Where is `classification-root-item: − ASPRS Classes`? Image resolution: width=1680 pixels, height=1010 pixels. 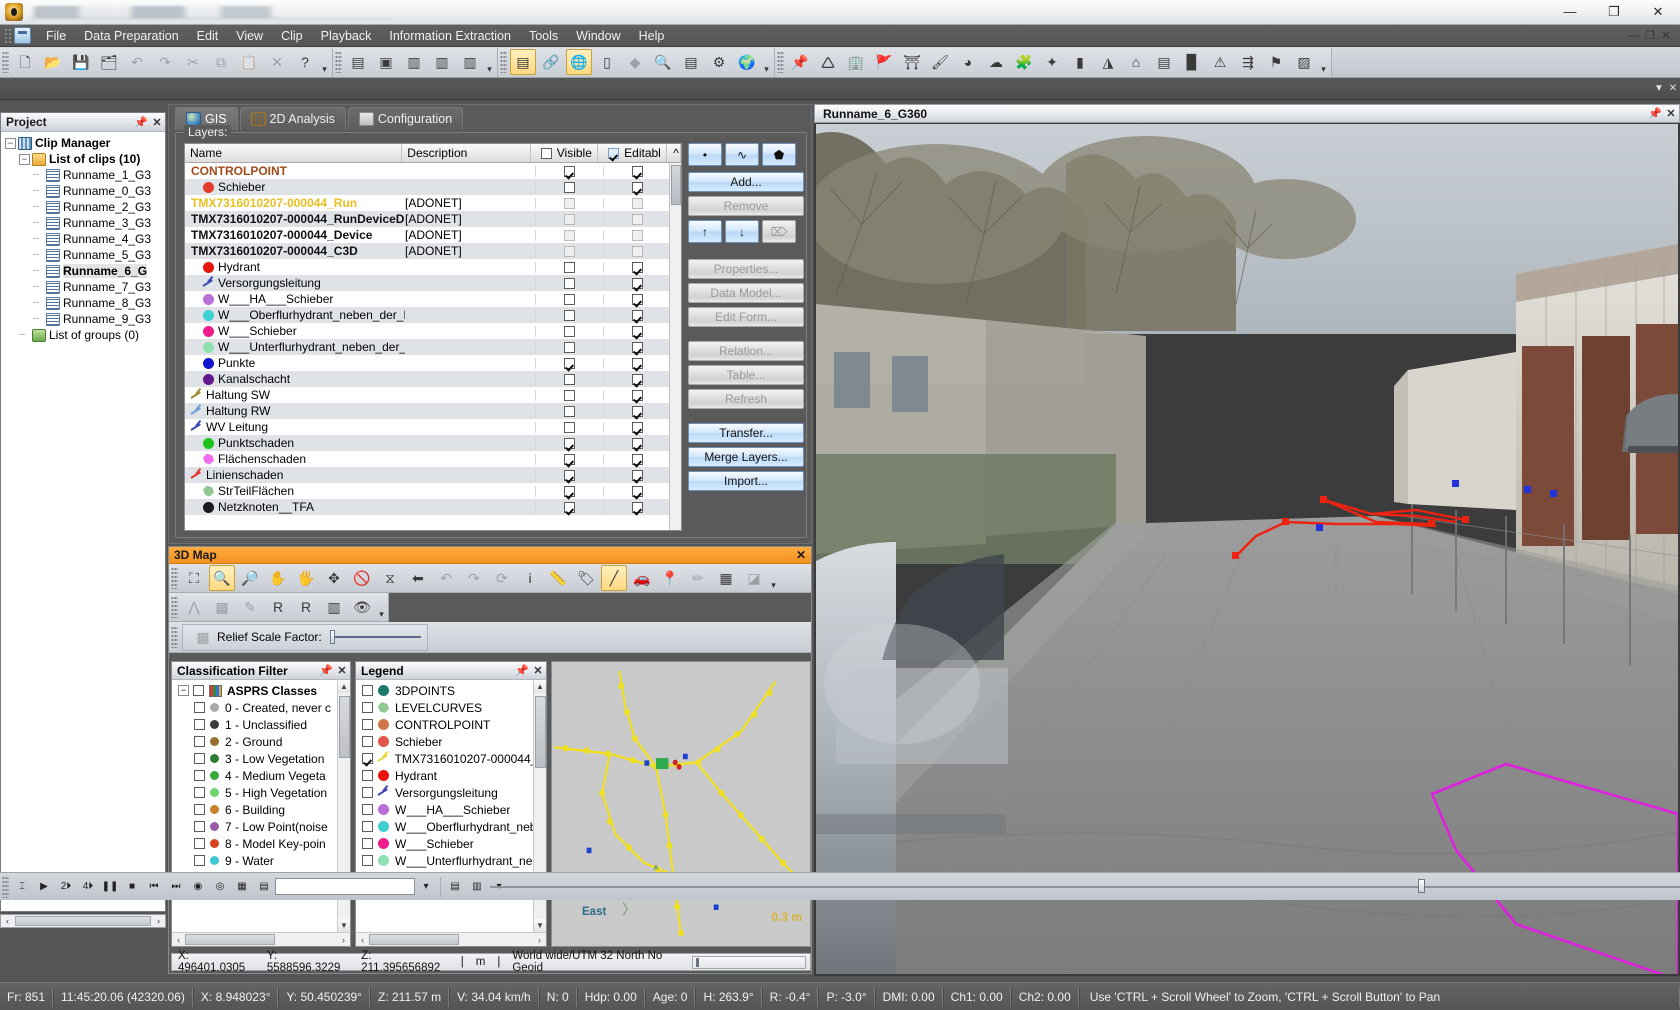 classification-root-item: − ASPRS Classes is located at coordinates (261, 690).